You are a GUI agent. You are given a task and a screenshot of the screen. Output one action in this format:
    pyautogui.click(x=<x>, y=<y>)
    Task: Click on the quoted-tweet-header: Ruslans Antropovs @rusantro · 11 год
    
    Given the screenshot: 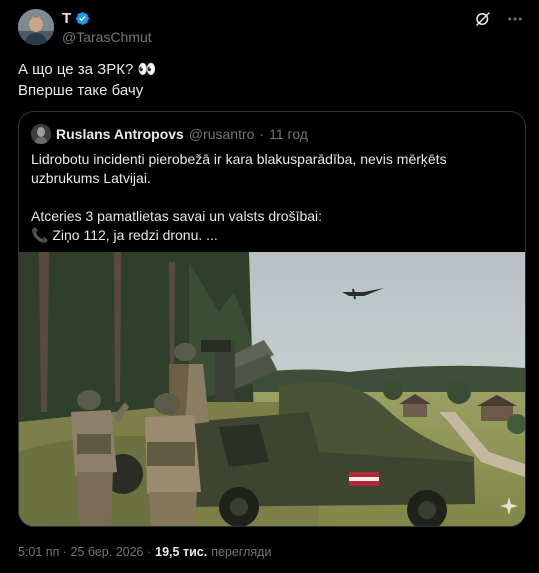 What is the action you would take?
    pyautogui.click(x=169, y=134)
    